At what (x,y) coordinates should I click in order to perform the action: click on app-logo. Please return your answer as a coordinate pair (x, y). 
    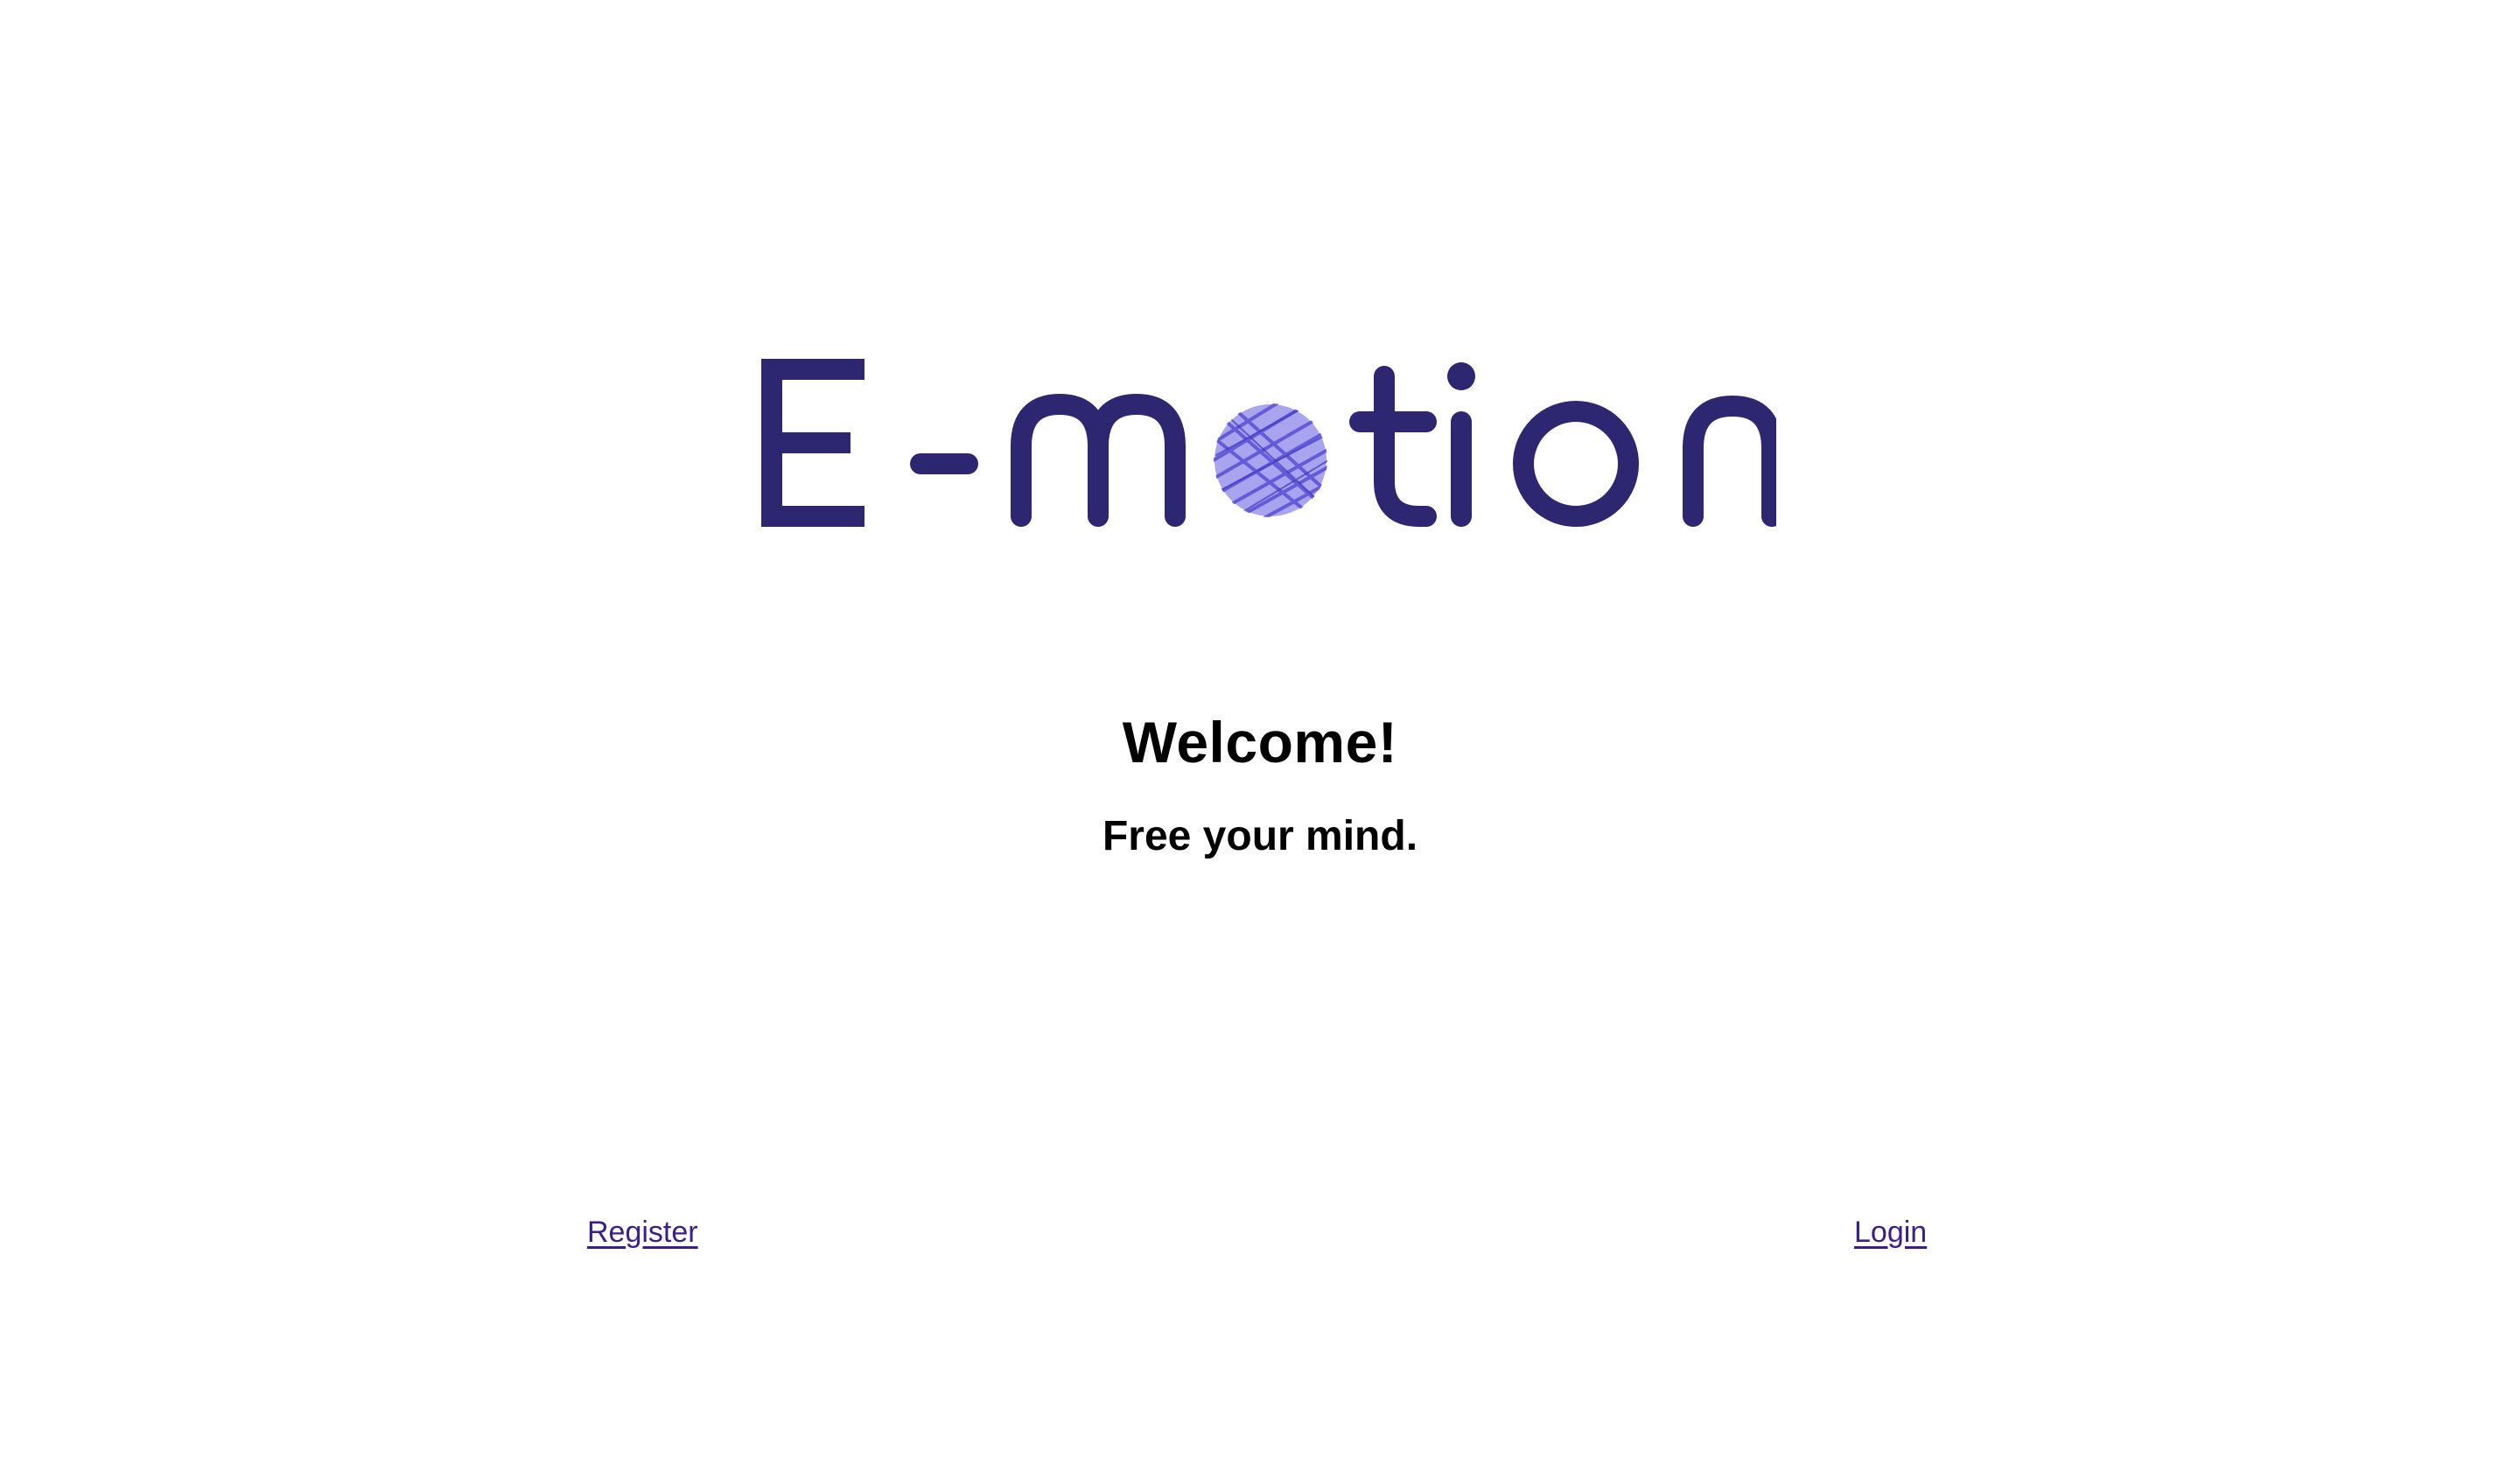
    Looking at the image, I should click on (1264, 442).